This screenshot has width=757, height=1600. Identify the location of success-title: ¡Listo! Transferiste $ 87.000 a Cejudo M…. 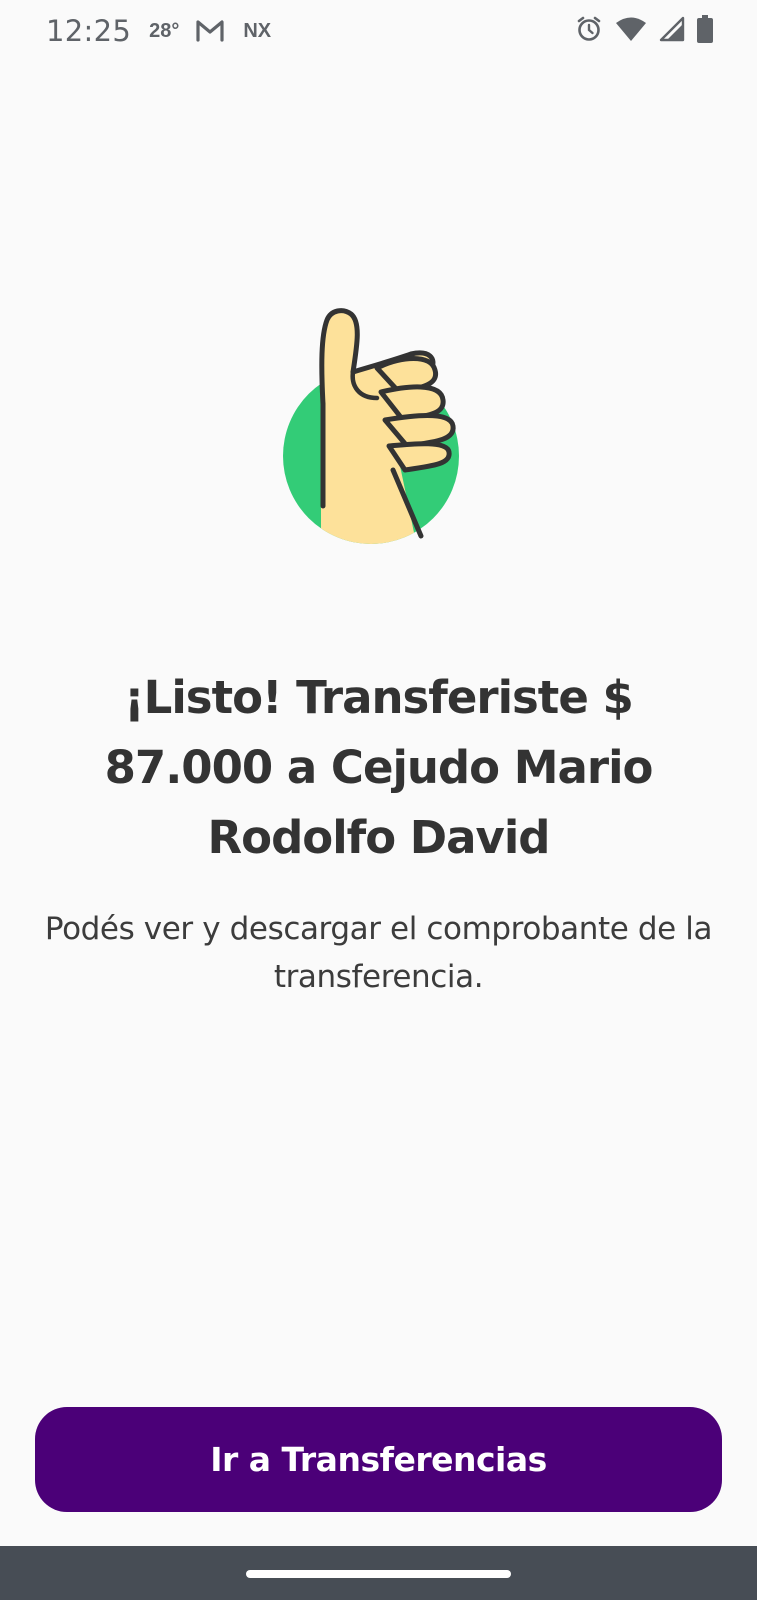
(379, 767).